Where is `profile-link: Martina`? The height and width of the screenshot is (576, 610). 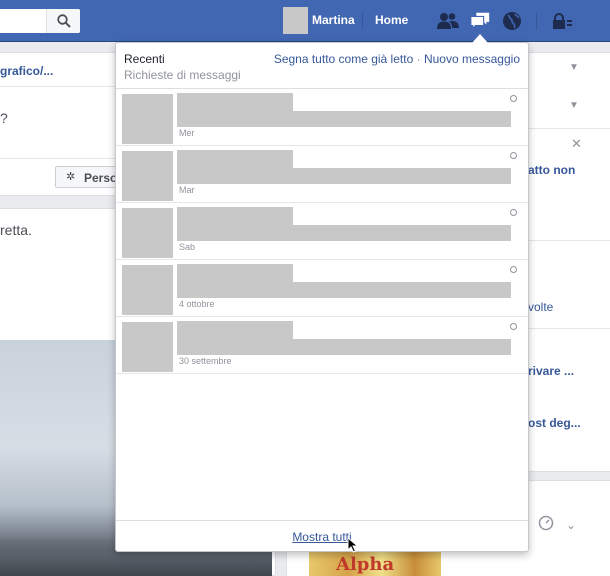 profile-link: Martina is located at coordinates (333, 20).